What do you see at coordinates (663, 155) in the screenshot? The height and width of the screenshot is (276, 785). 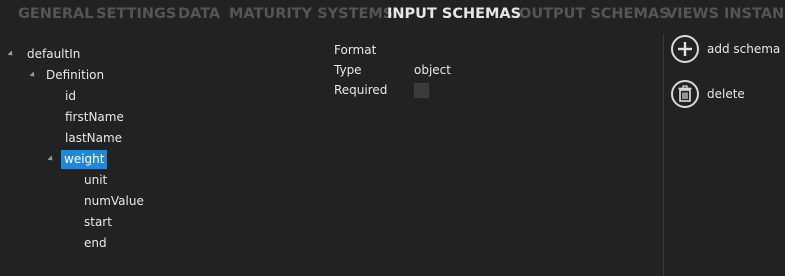 I see `panel-divider` at bounding box center [663, 155].